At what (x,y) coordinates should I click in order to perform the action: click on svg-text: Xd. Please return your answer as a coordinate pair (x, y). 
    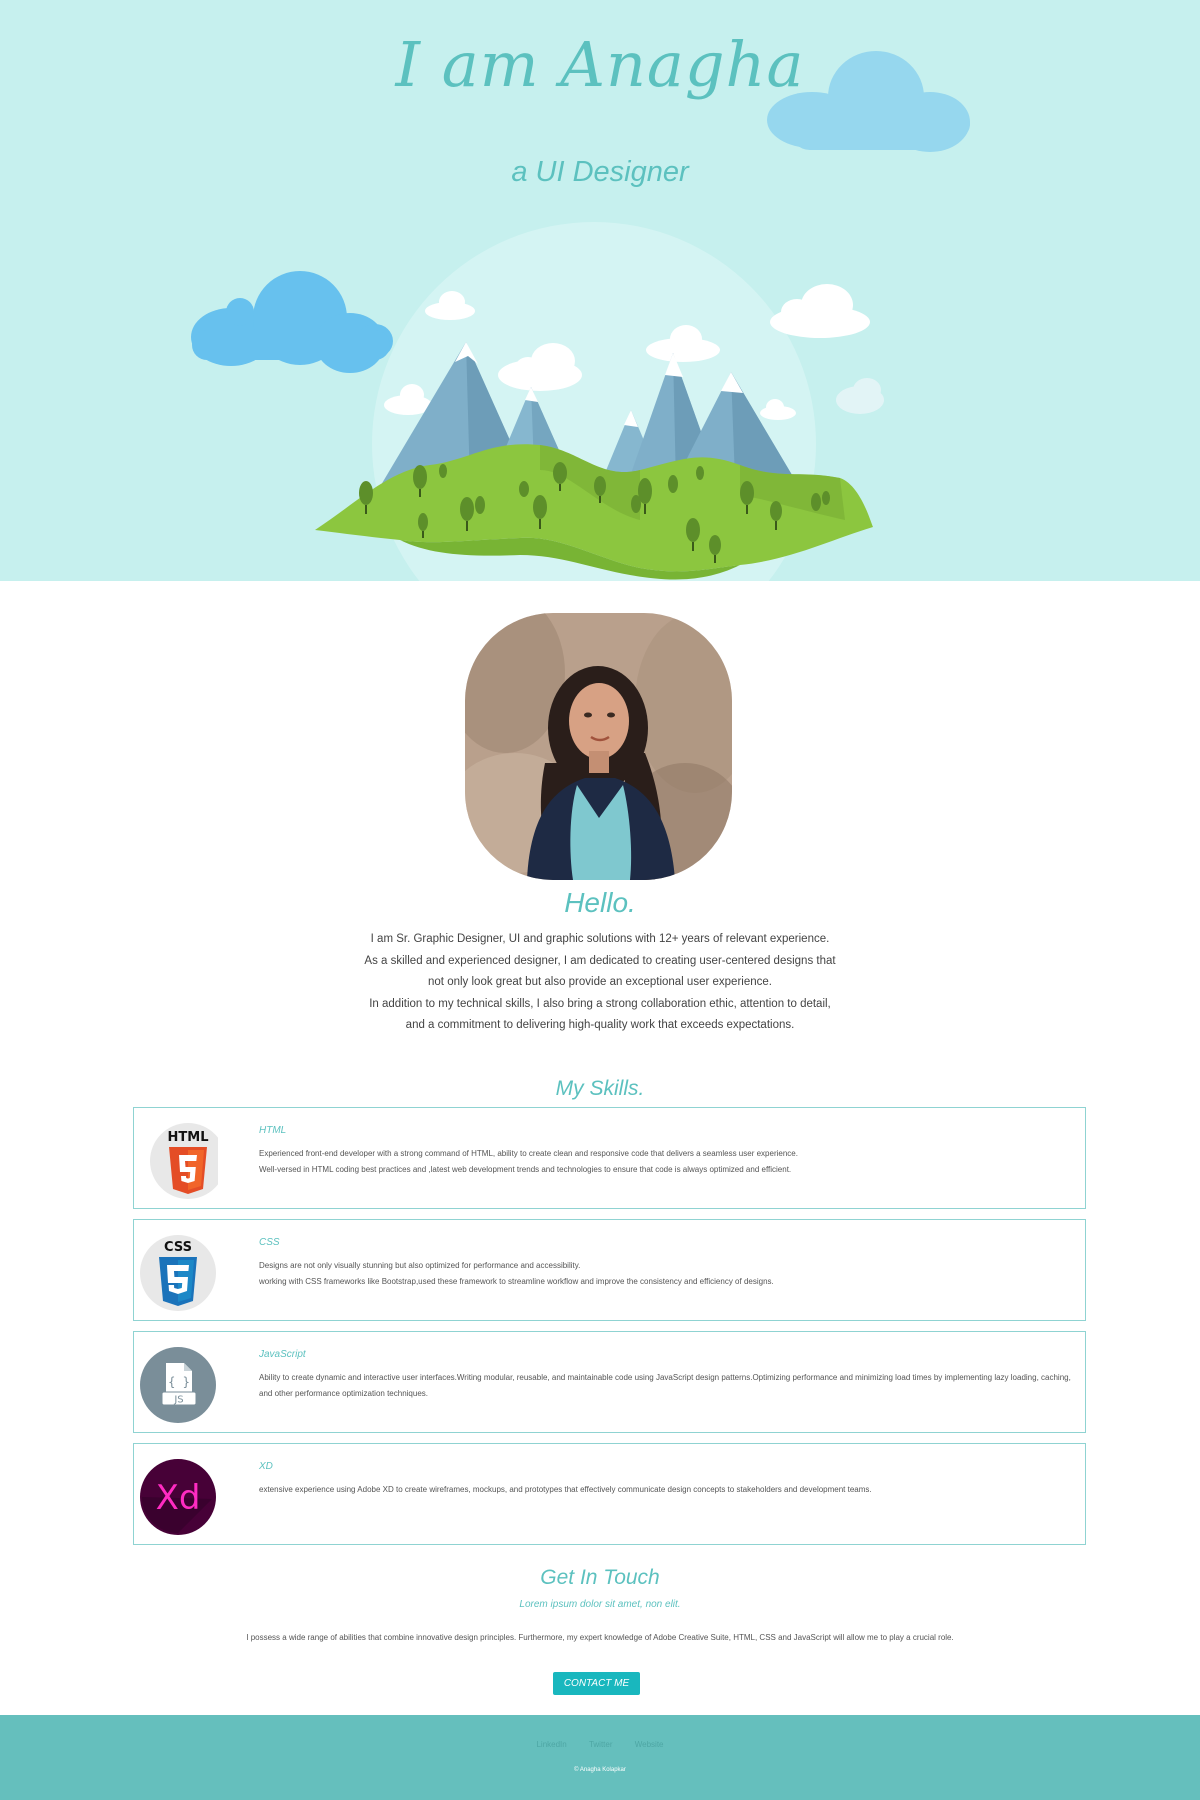
    Looking at the image, I should click on (178, 1498).